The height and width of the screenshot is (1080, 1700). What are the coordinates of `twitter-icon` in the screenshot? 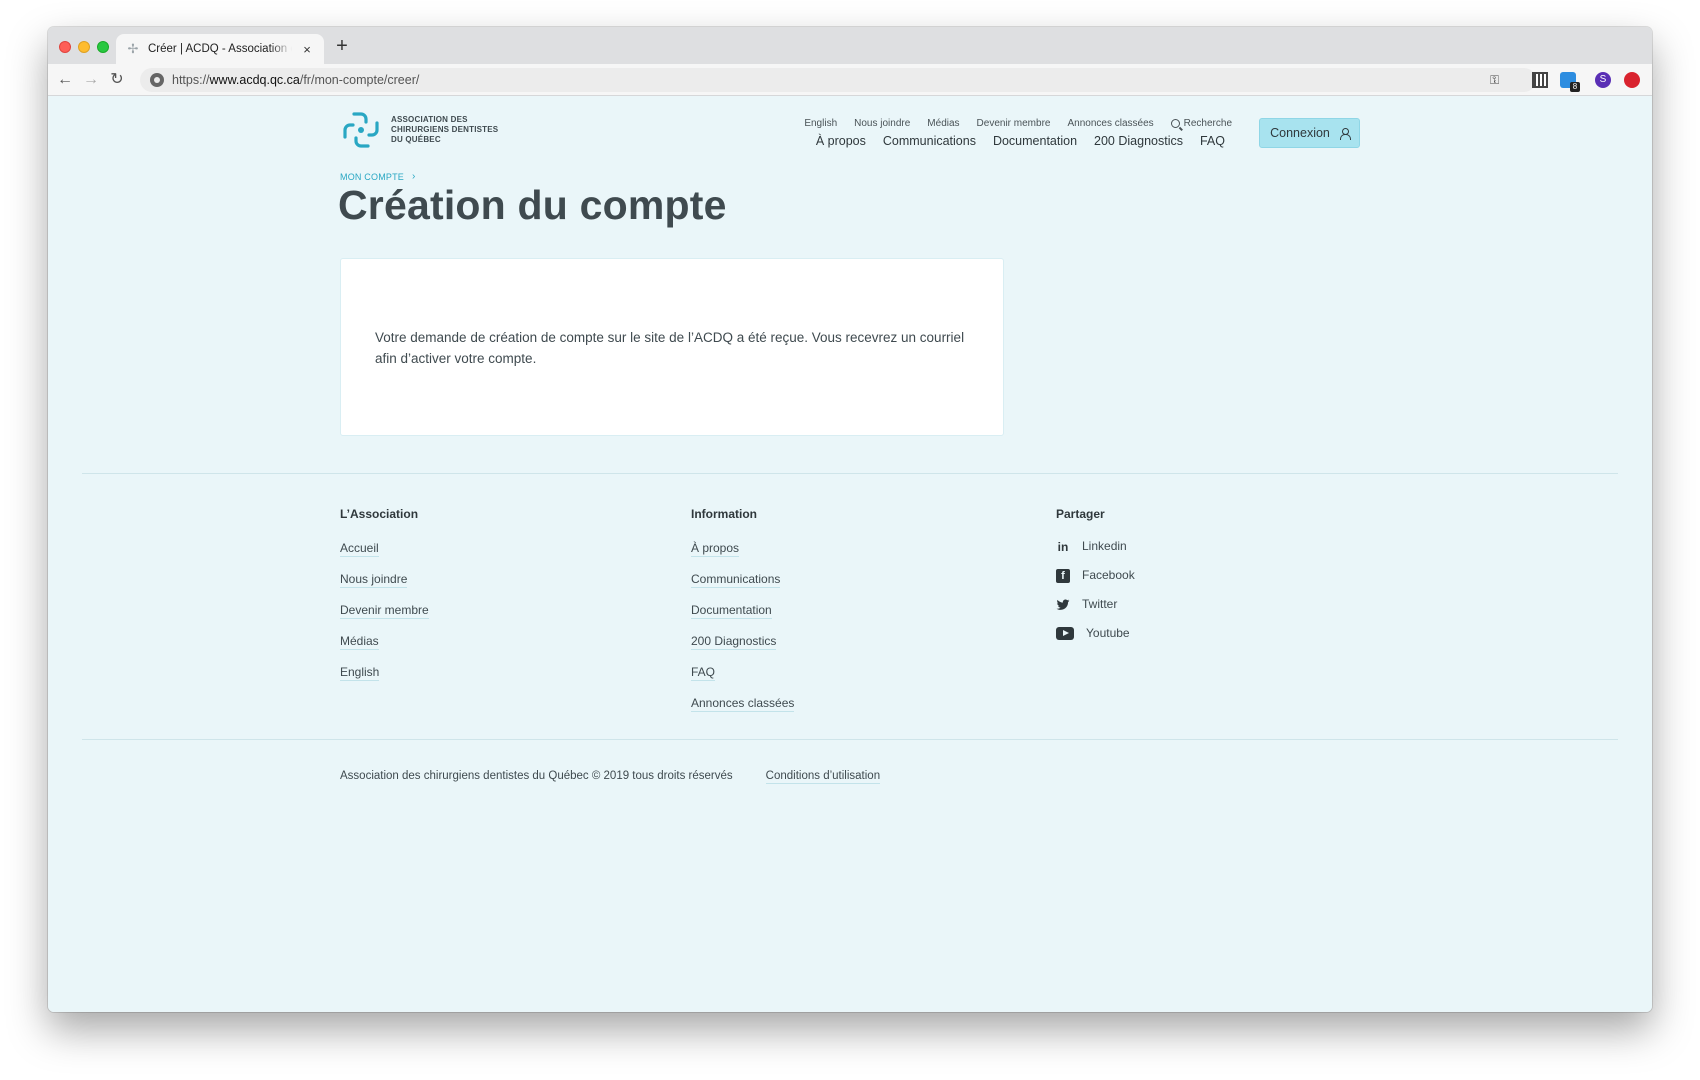 It's located at (1063, 604).